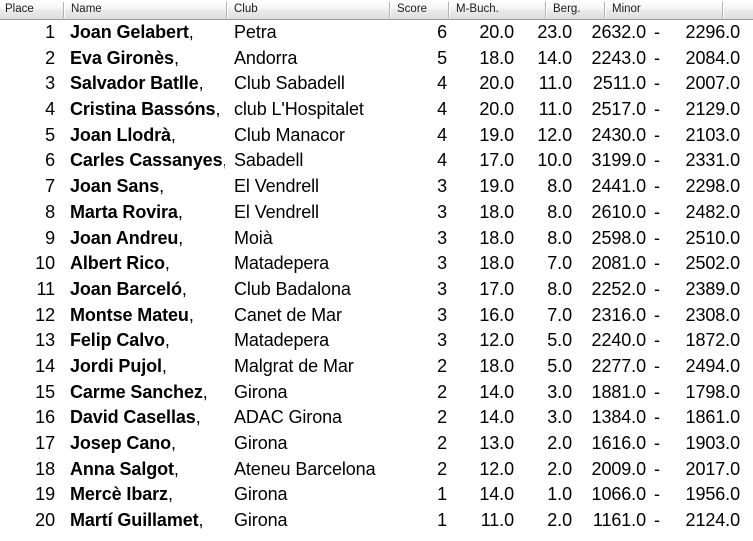  Describe the element at coordinates (147, 418) in the screenshot. I see `cell-name: David Casellas,` at that location.